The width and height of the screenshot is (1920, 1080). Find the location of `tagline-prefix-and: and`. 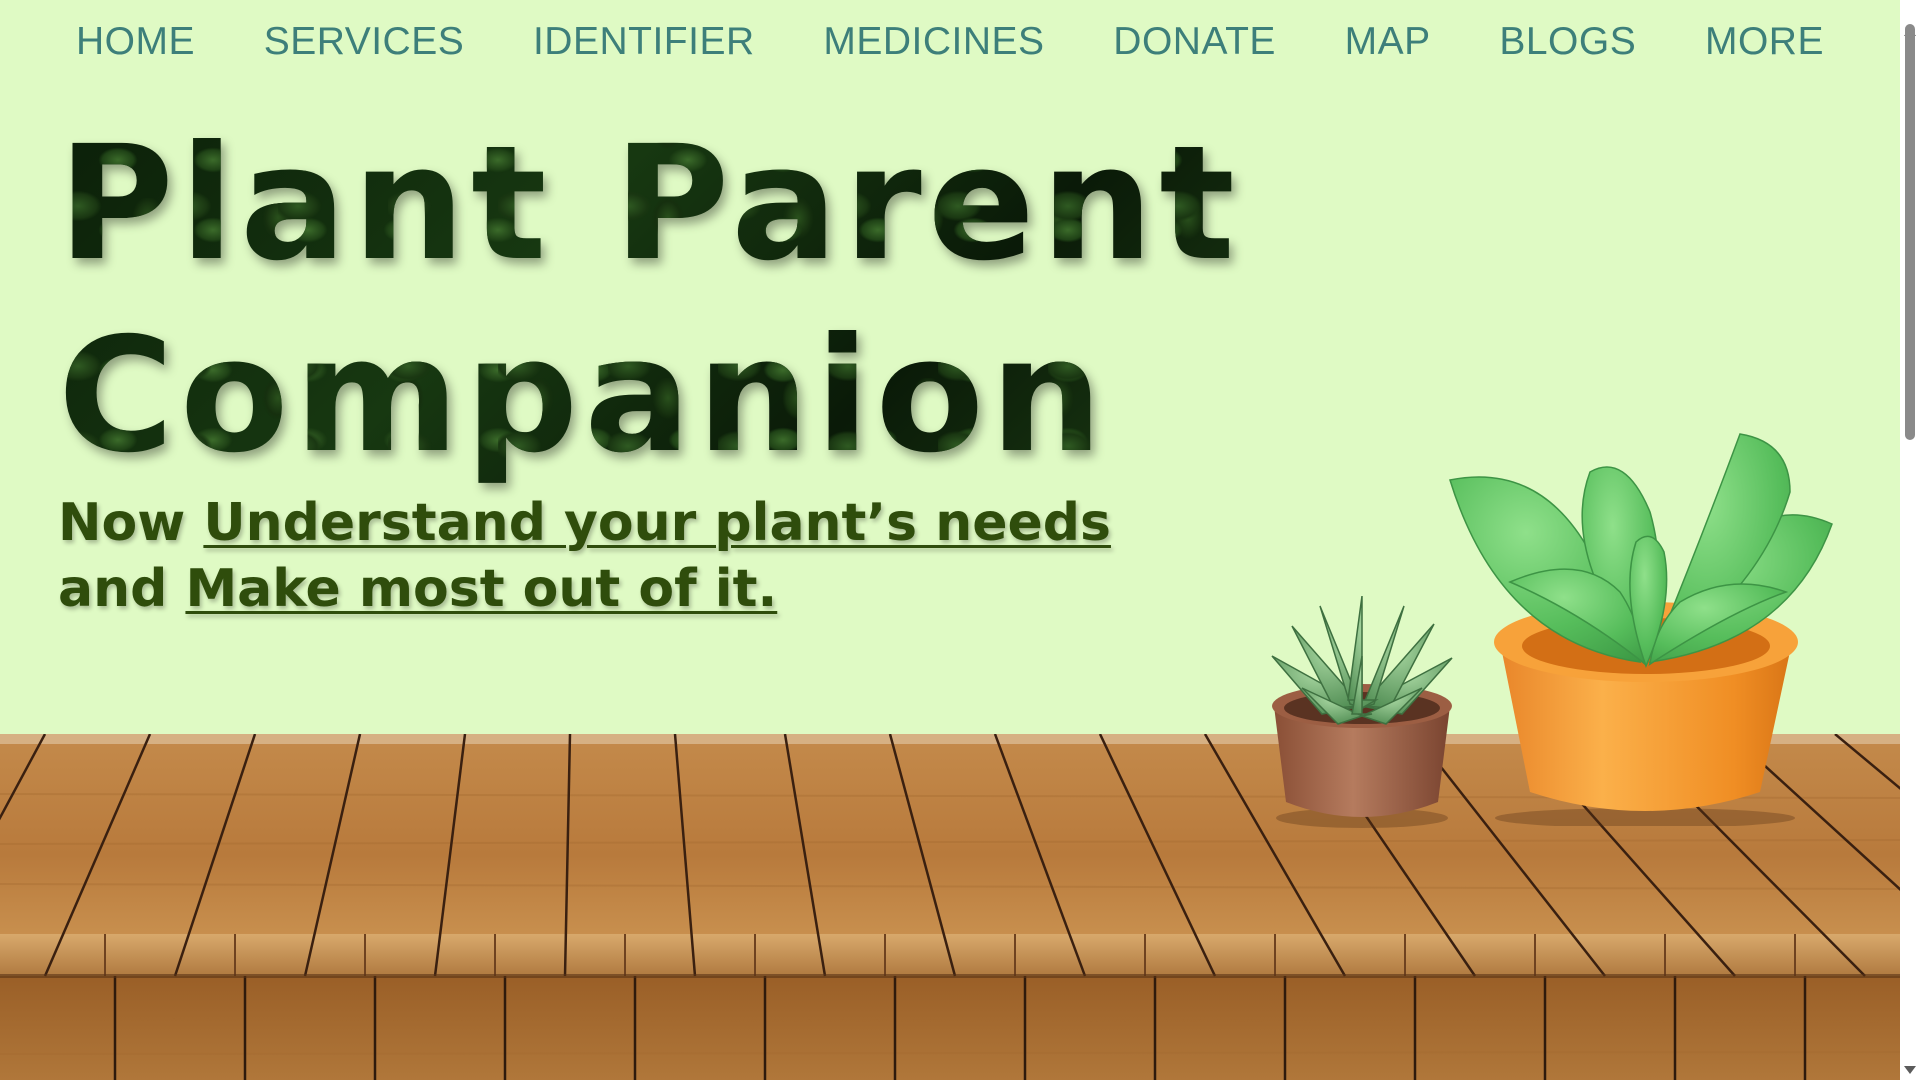

tagline-prefix-and: and is located at coordinates (122, 589).